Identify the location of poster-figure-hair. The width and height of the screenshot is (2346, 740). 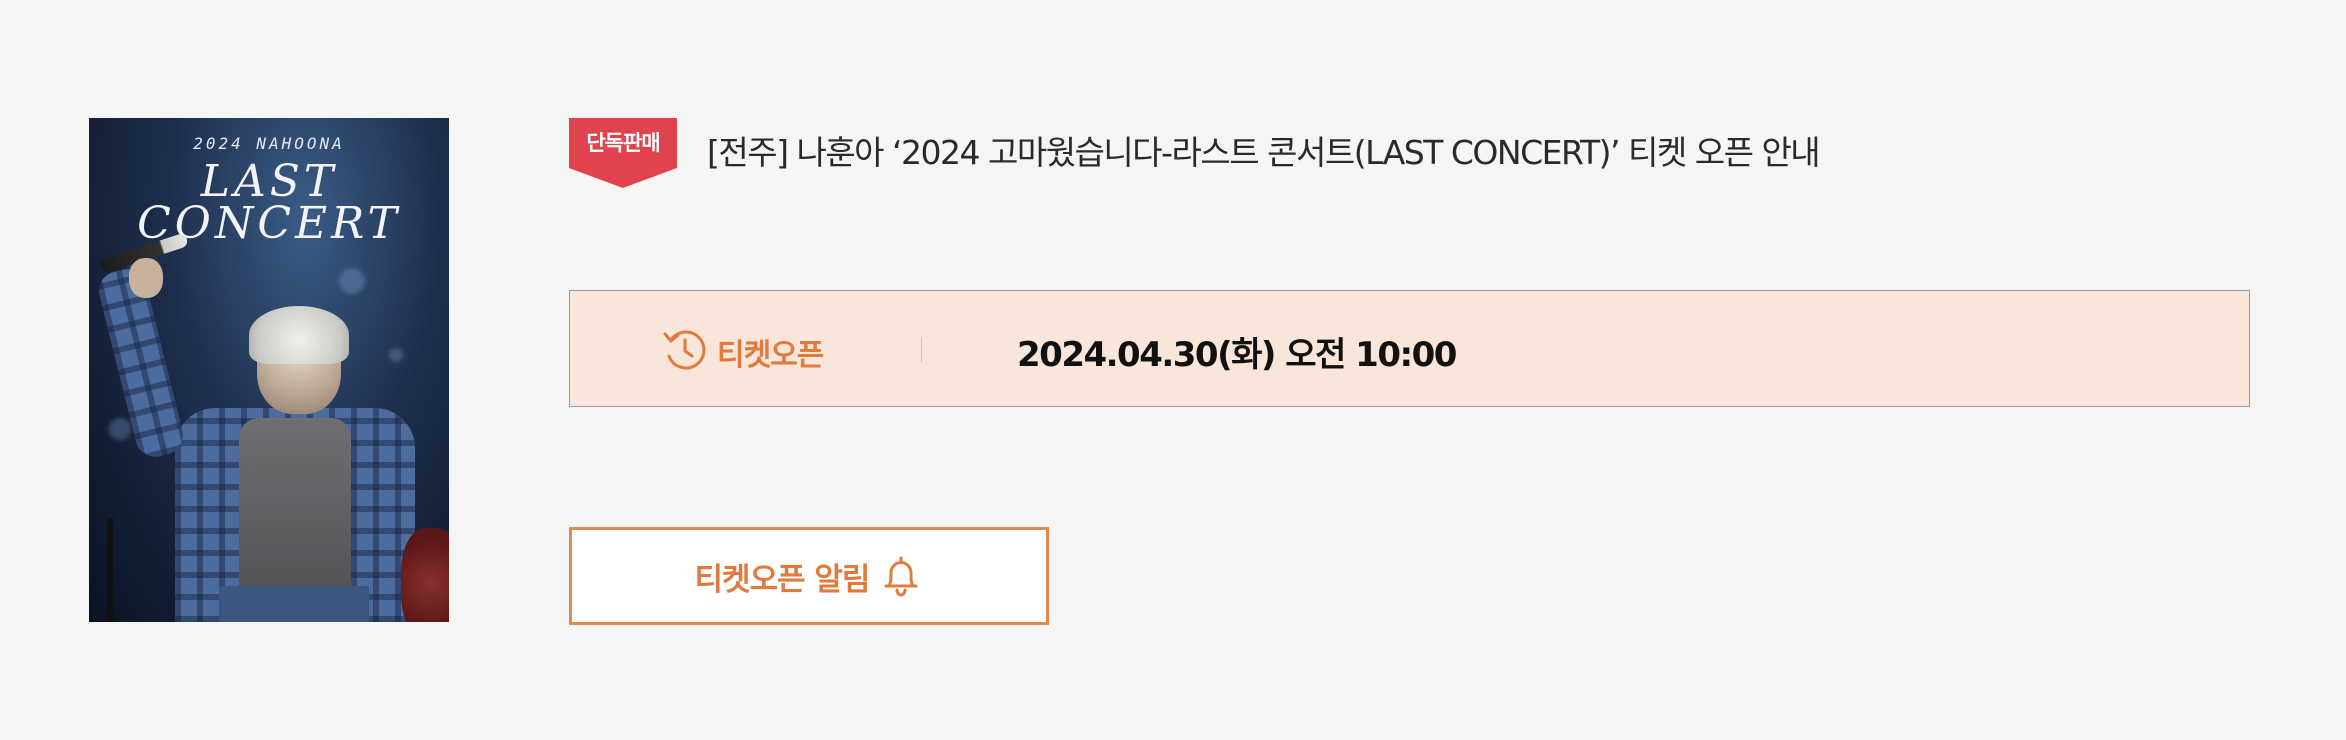
(299, 335).